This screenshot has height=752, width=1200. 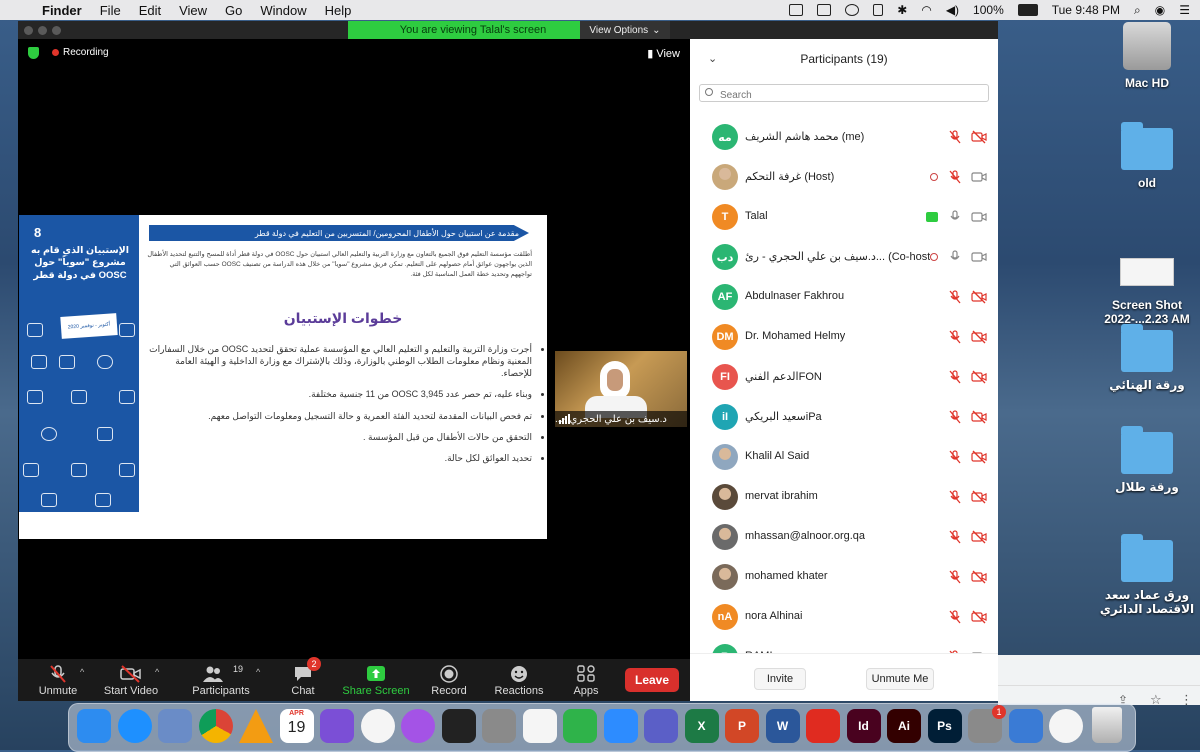 I want to click on recording-indicator: Recording, so click(x=80, y=52).